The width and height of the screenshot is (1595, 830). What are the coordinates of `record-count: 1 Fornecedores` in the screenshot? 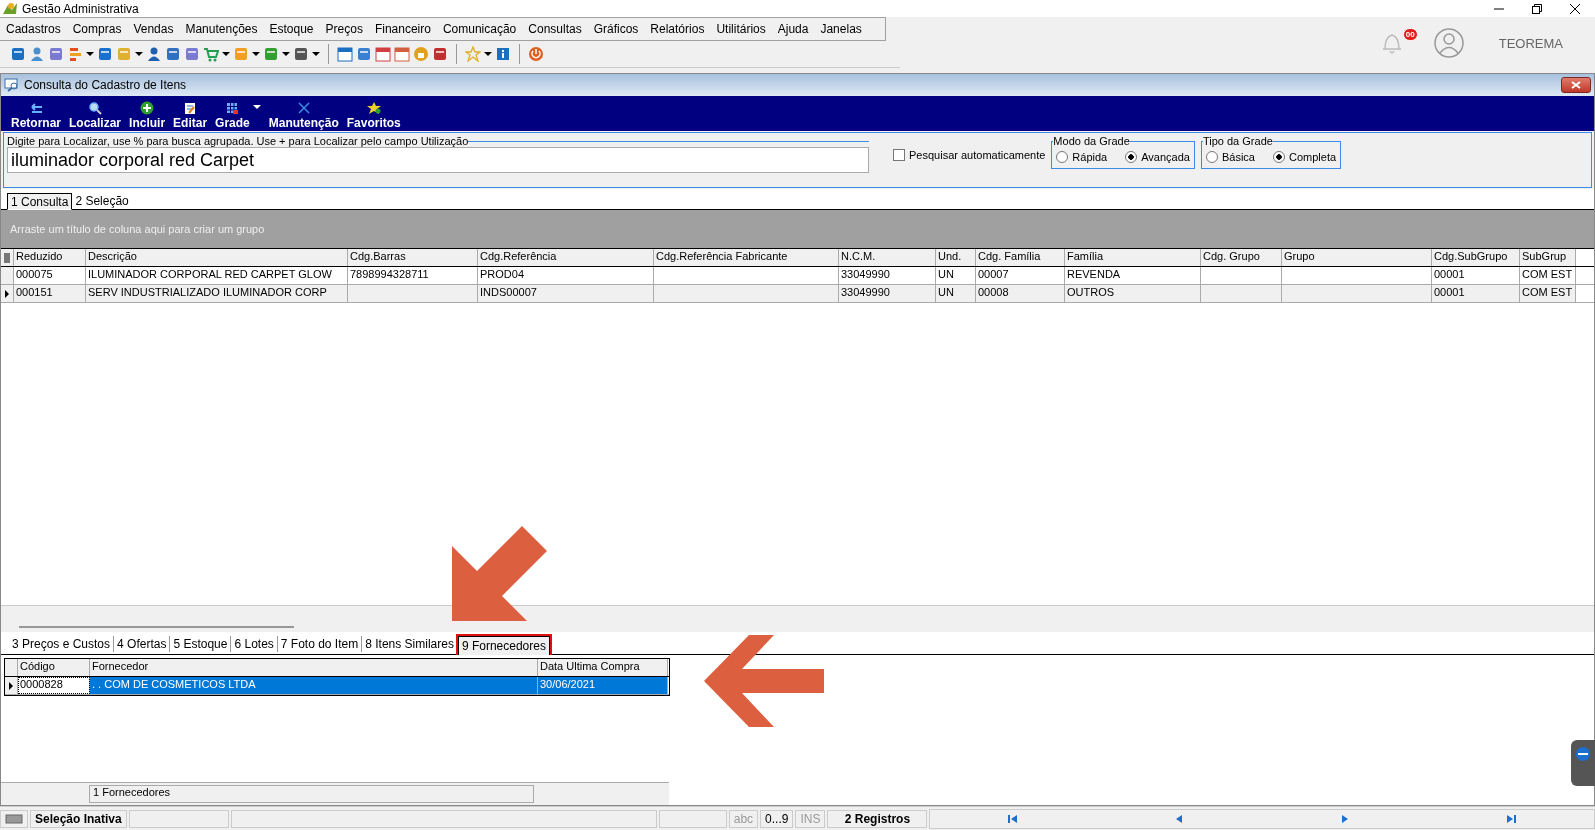 It's located at (311, 794).